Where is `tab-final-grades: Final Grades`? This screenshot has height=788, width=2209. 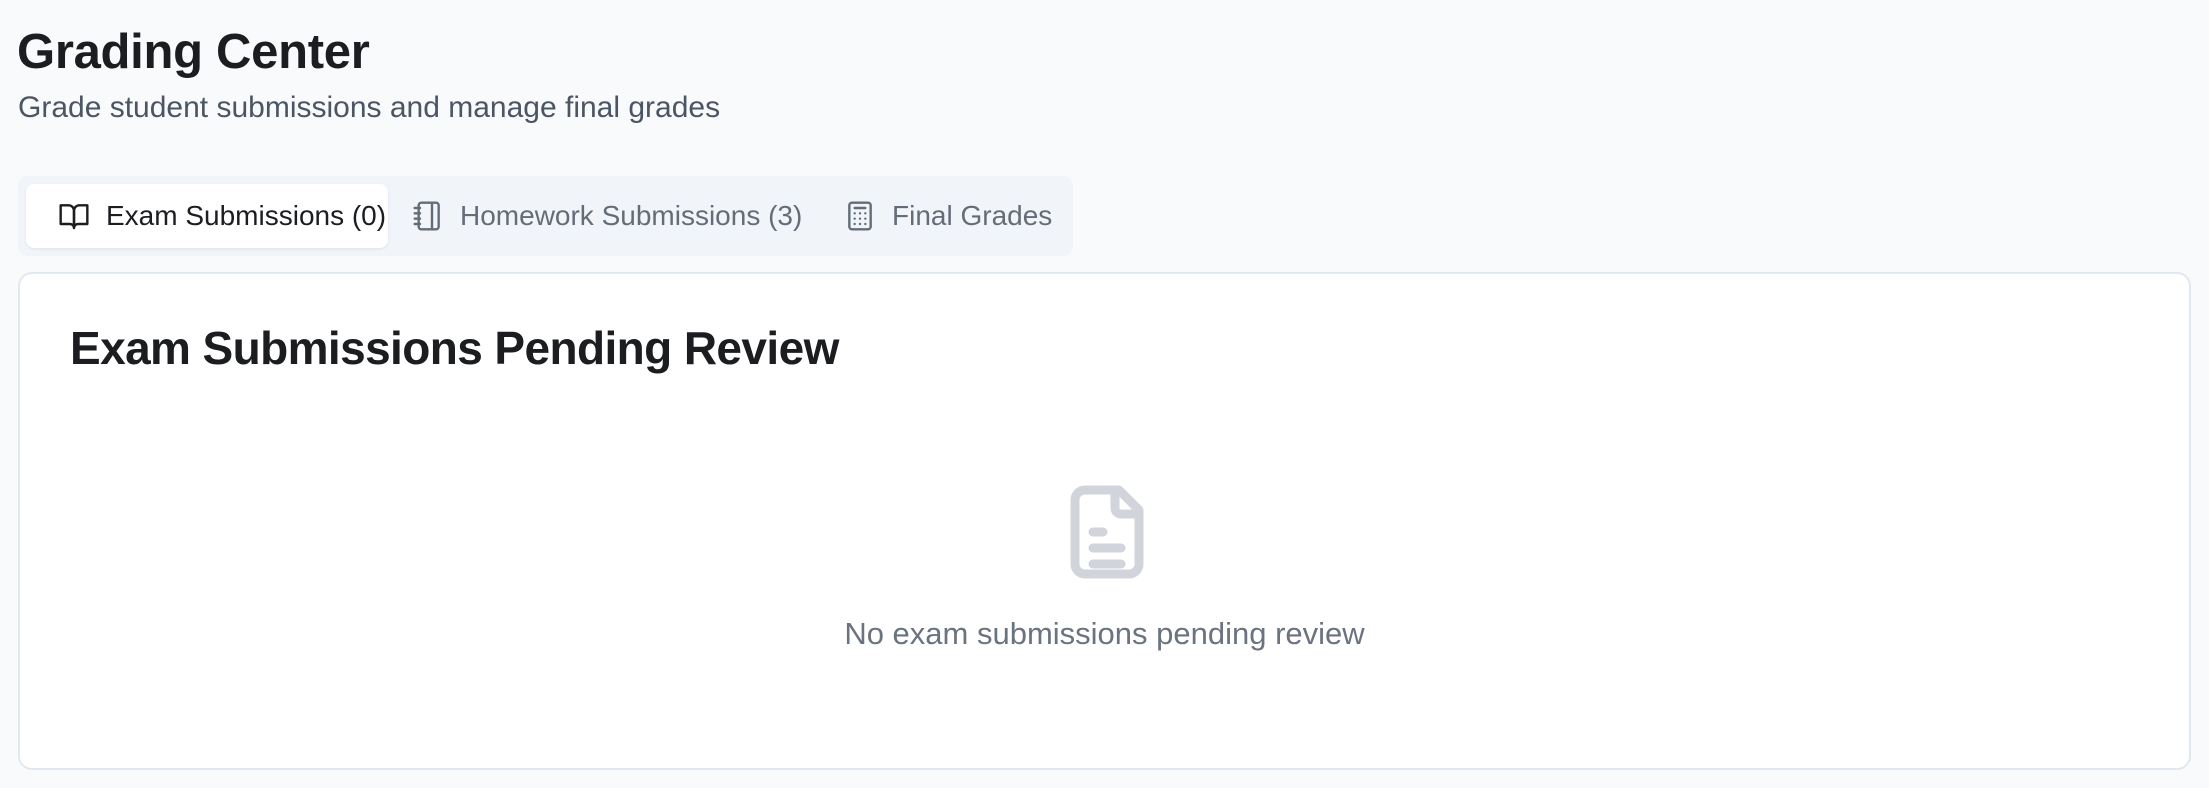 tab-final-grades: Final Grades is located at coordinates (948, 216).